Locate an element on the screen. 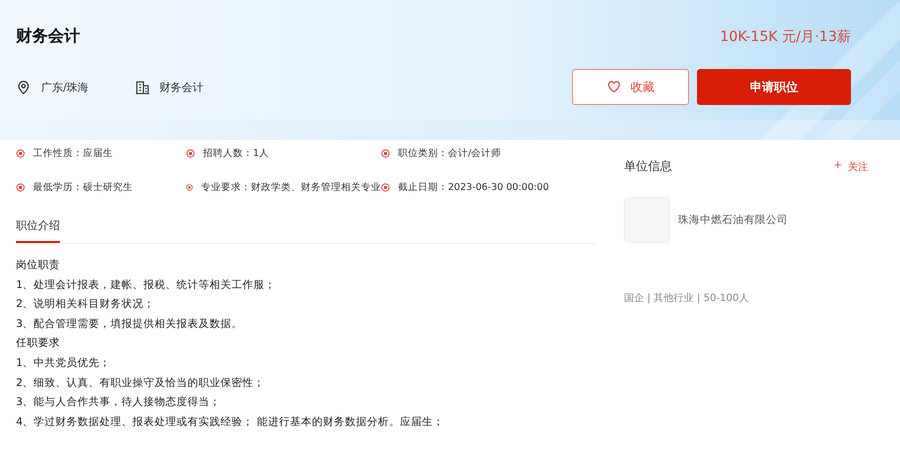 This screenshot has width=900, height=461. description-line: 2、说明相关科目财务状况； is located at coordinates (86, 304).